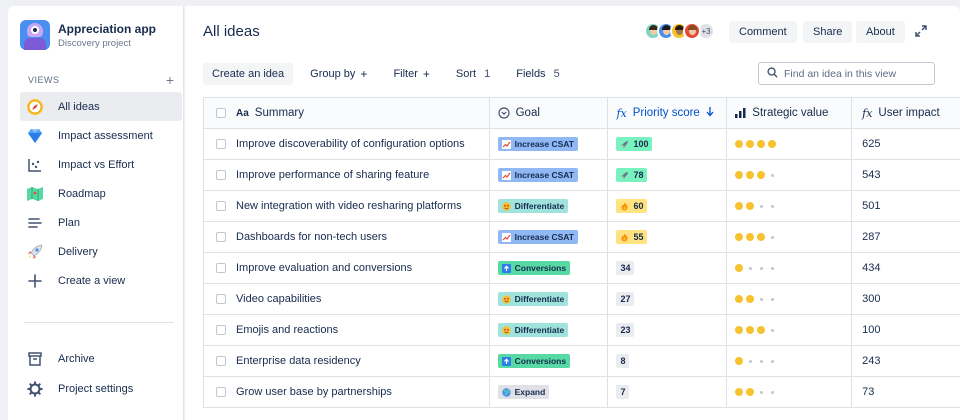  I want to click on sidebar-item-delivery: Delivery, so click(101, 251).